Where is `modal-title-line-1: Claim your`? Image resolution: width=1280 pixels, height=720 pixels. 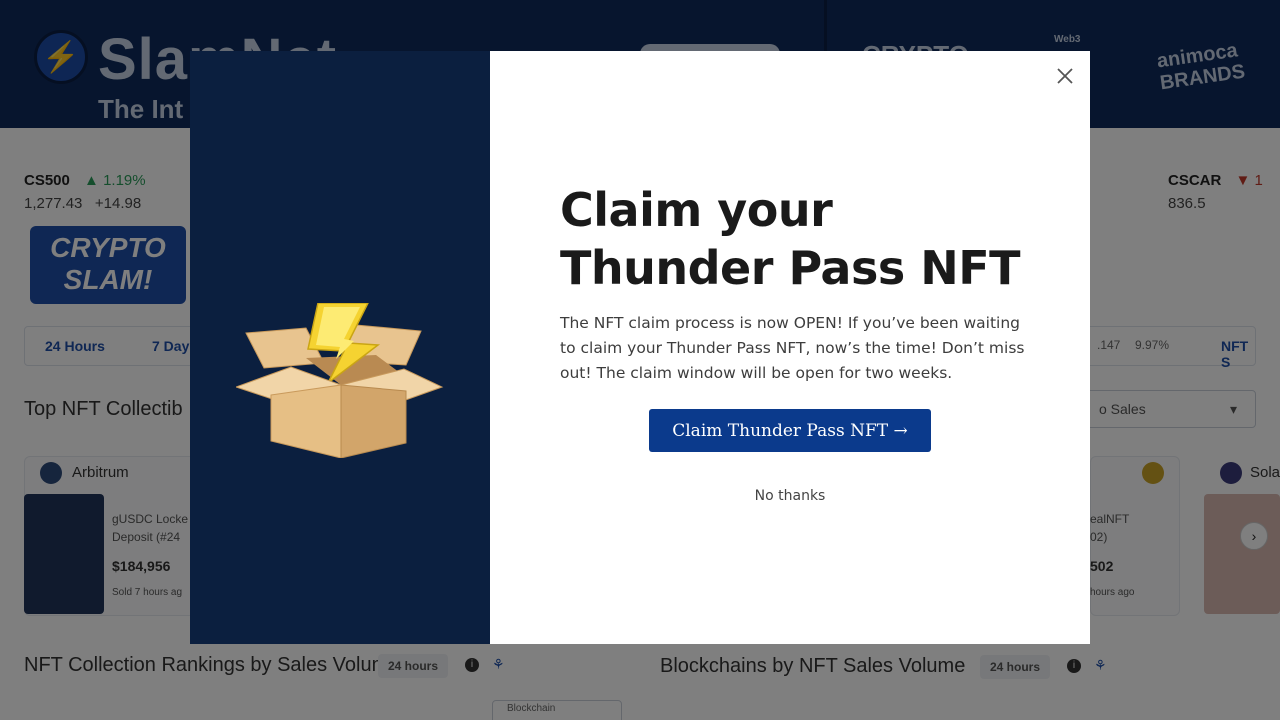 modal-title-line-1: Claim your is located at coordinates (696, 210).